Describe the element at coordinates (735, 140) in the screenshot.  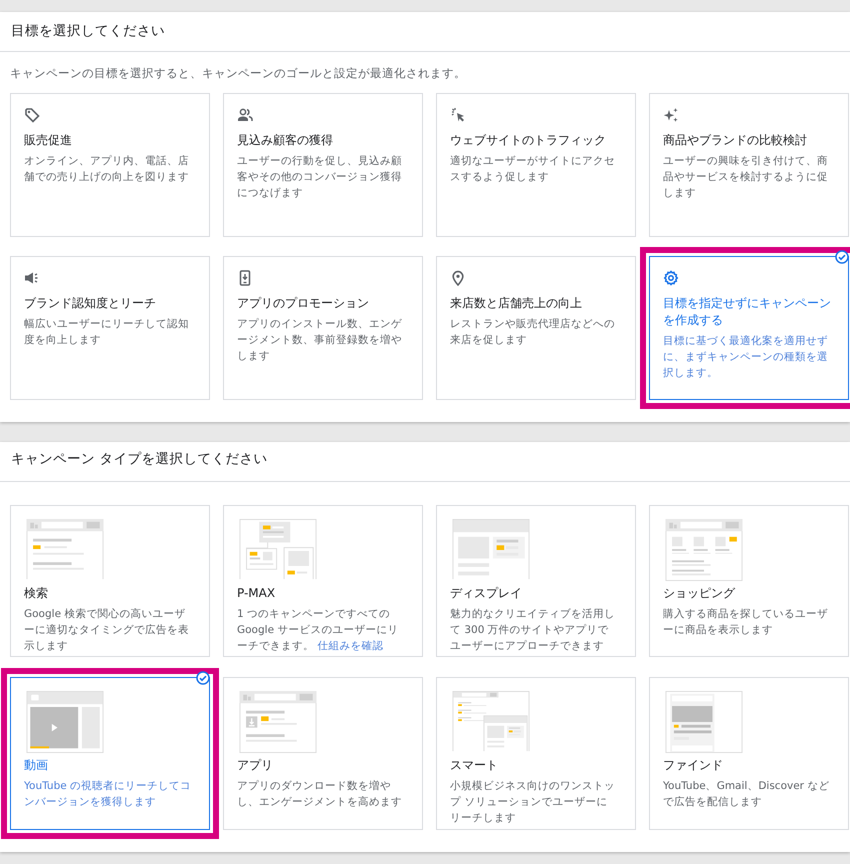
I see `card-title: 商品やブランドの比較検討` at that location.